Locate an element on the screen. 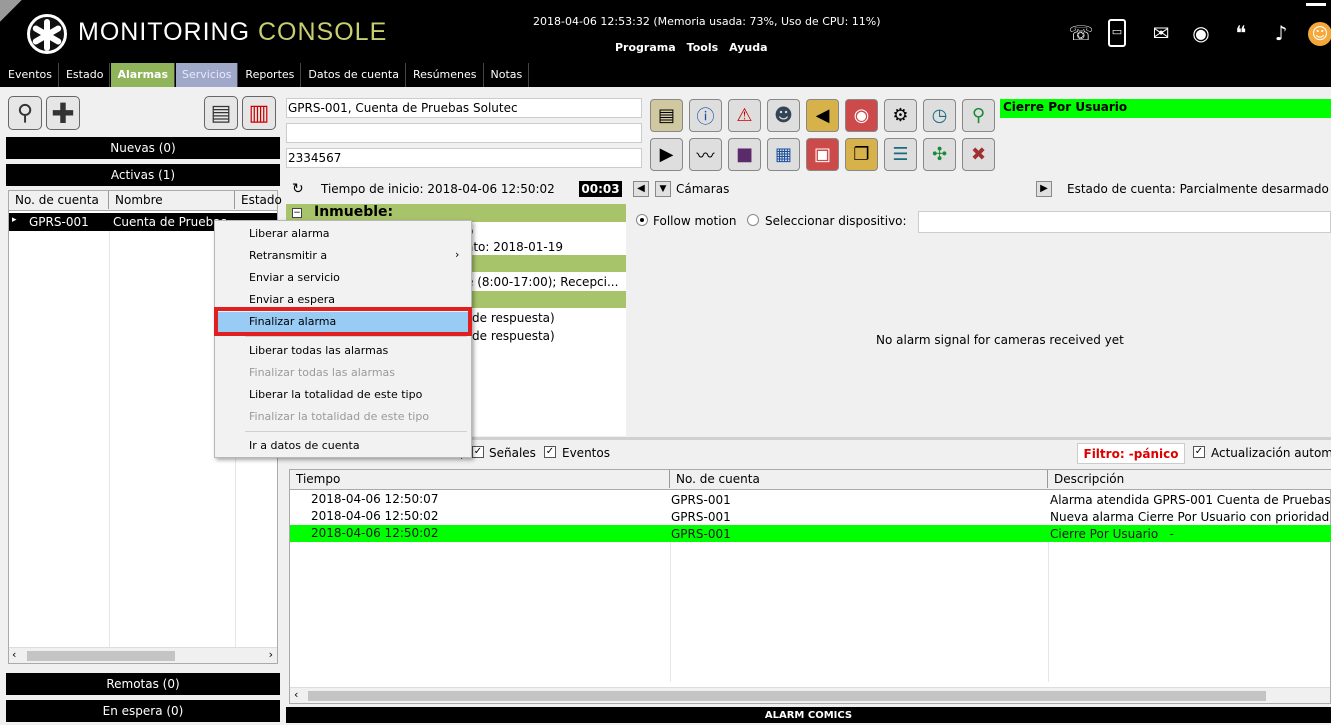  device-select is located at coordinates (1124, 222).